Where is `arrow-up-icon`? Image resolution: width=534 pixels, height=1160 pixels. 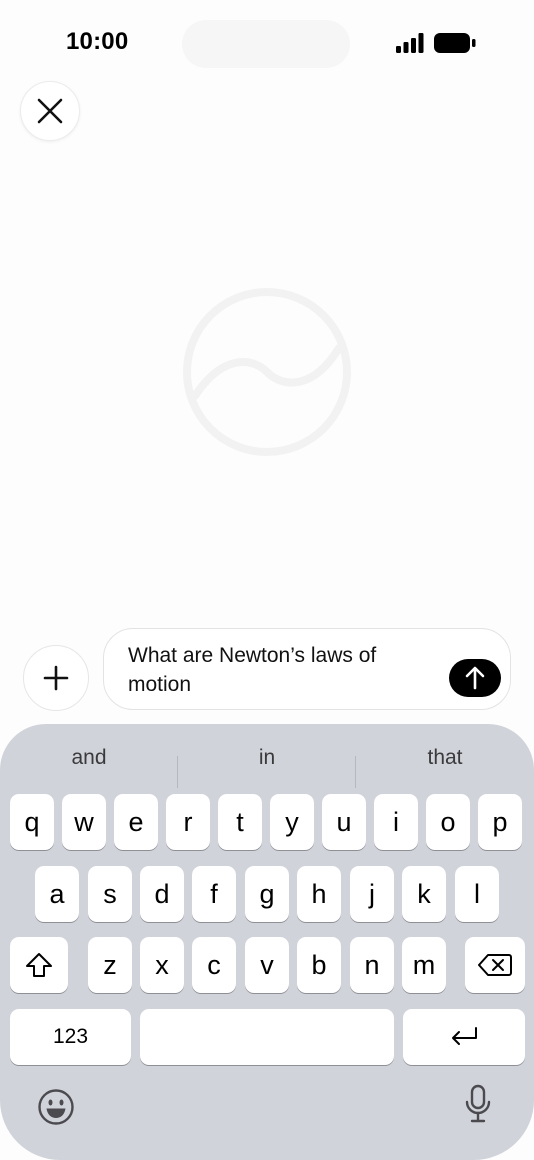
arrow-up-icon is located at coordinates (475, 678).